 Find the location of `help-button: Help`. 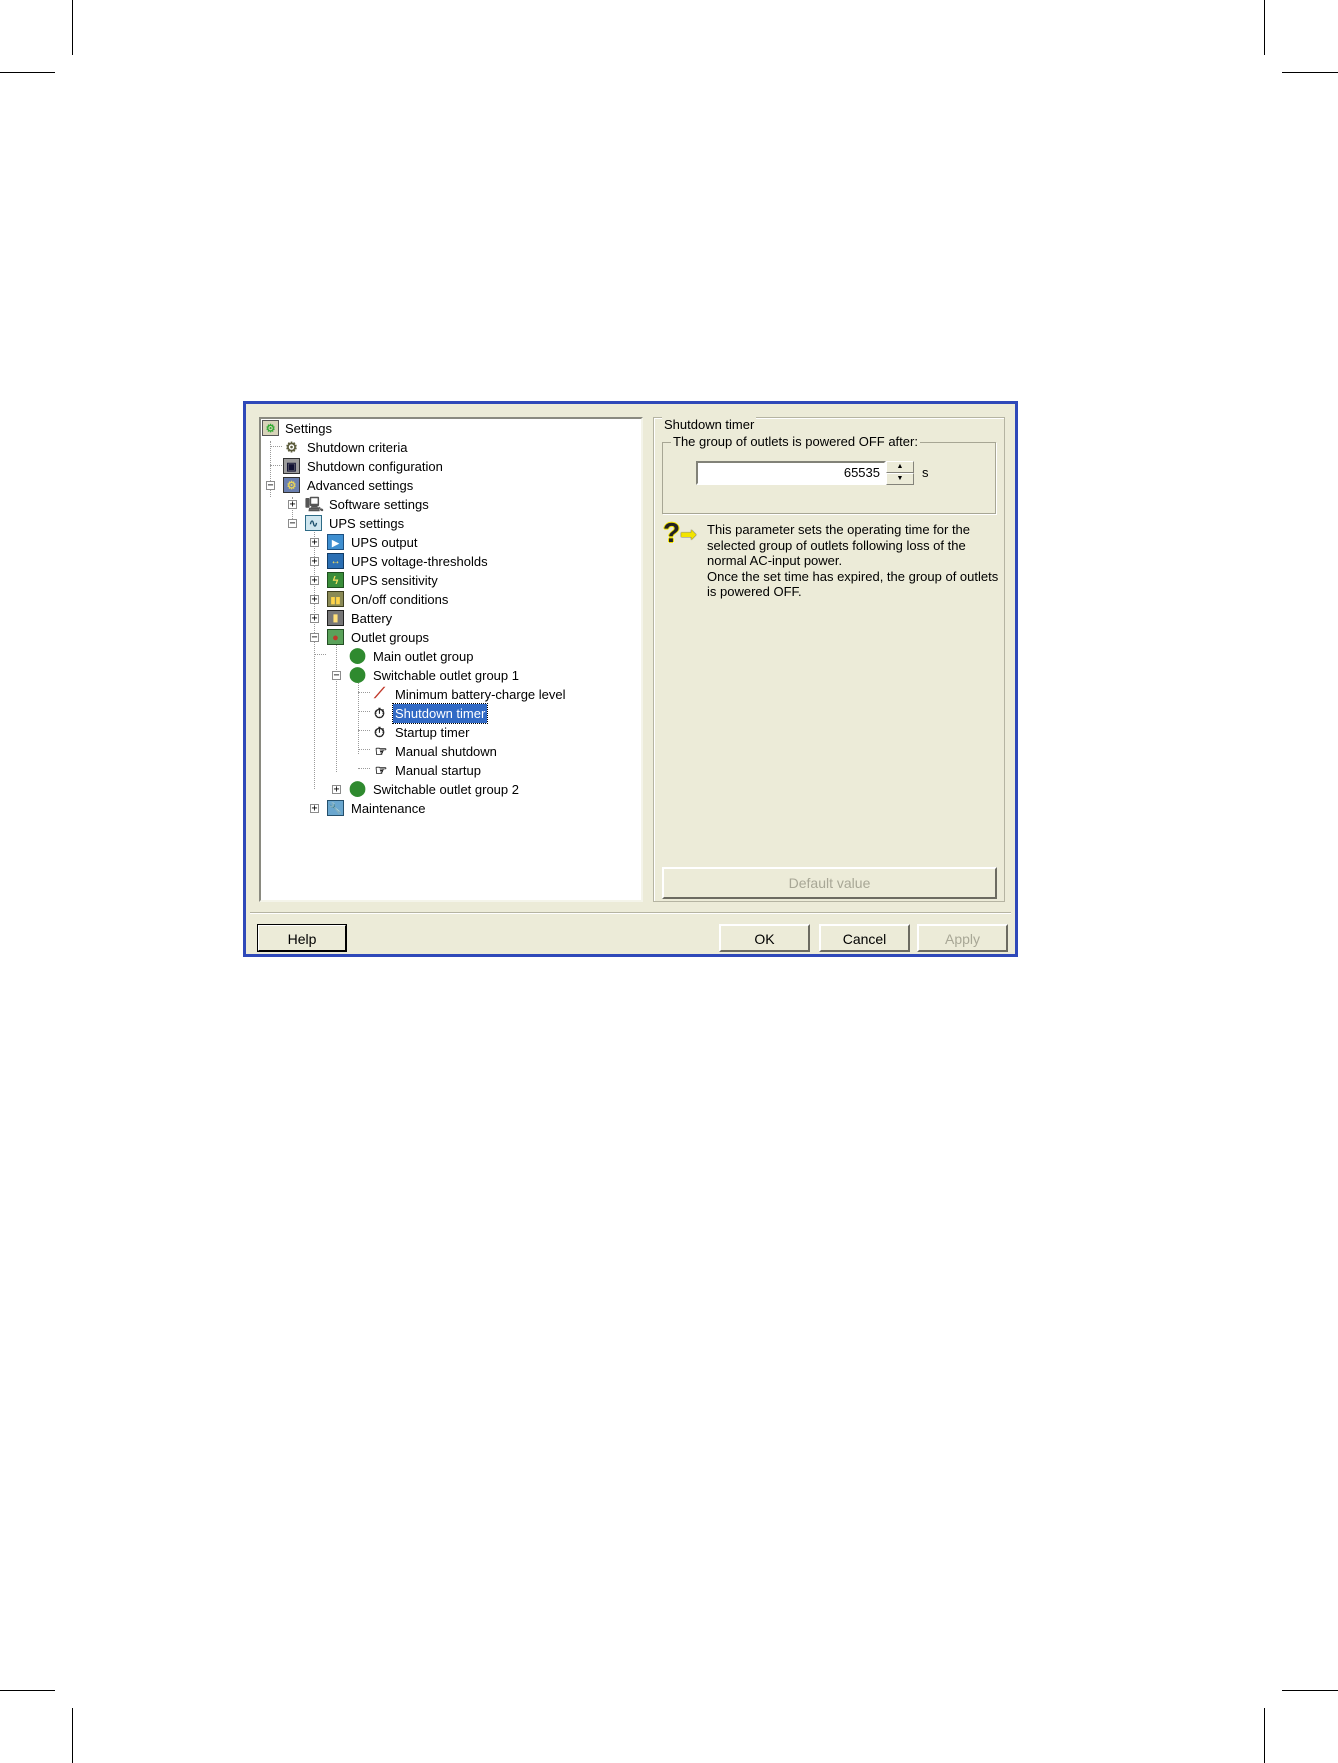

help-button: Help is located at coordinates (302, 938).